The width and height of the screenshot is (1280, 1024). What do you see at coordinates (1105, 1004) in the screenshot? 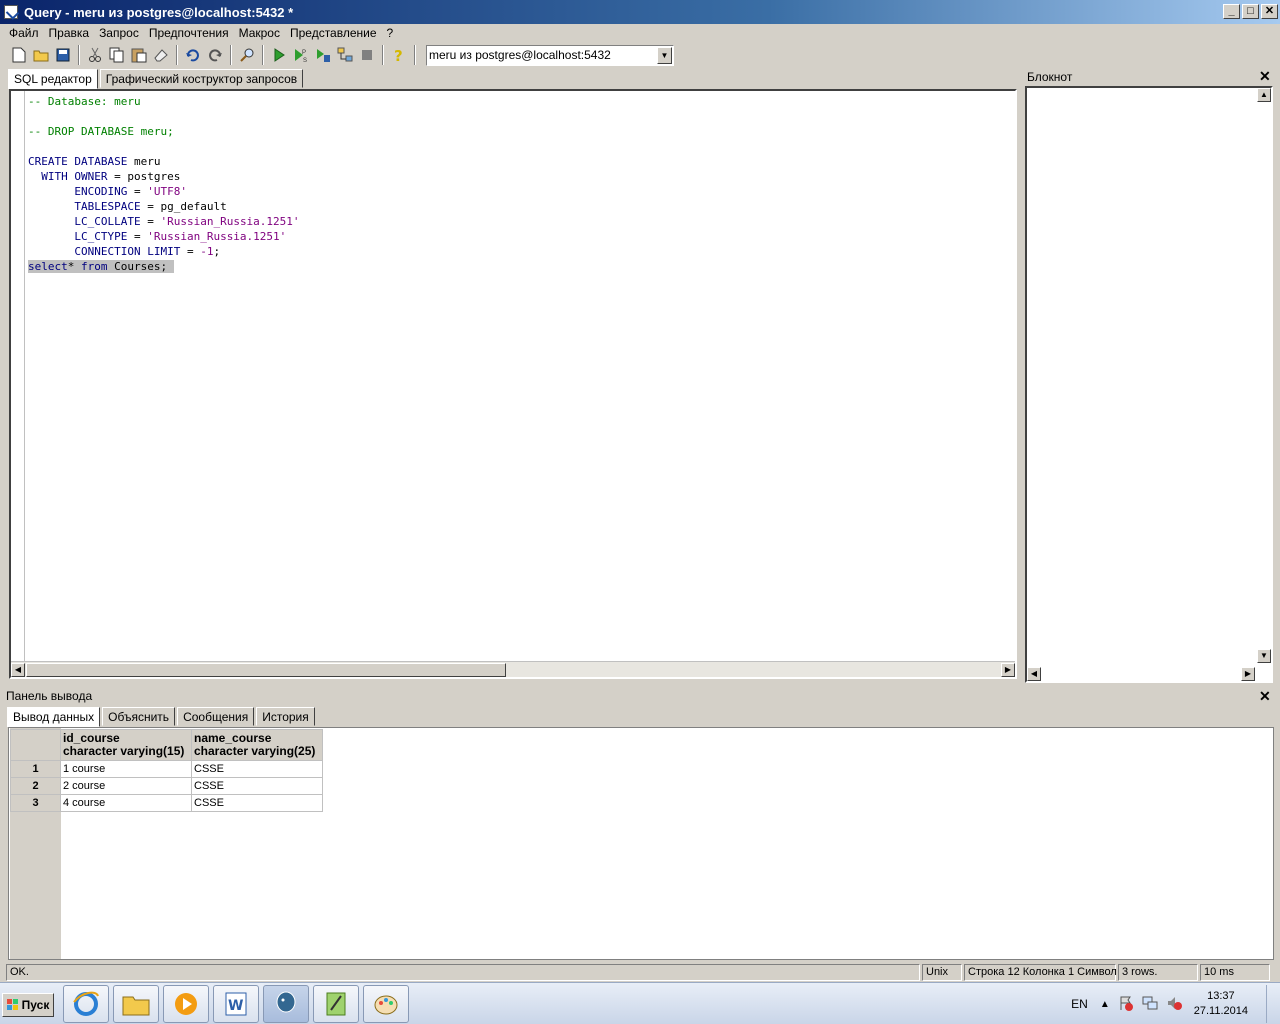
I see `chevron-up-icon: ▲` at bounding box center [1105, 1004].